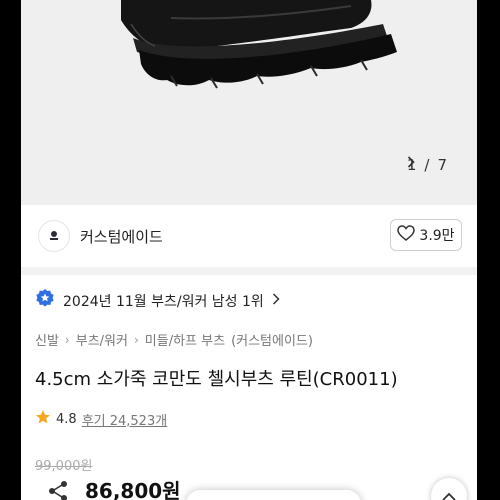 The width and height of the screenshot is (500, 500). What do you see at coordinates (406, 235) in the screenshot?
I see `heart-outline-icon` at bounding box center [406, 235].